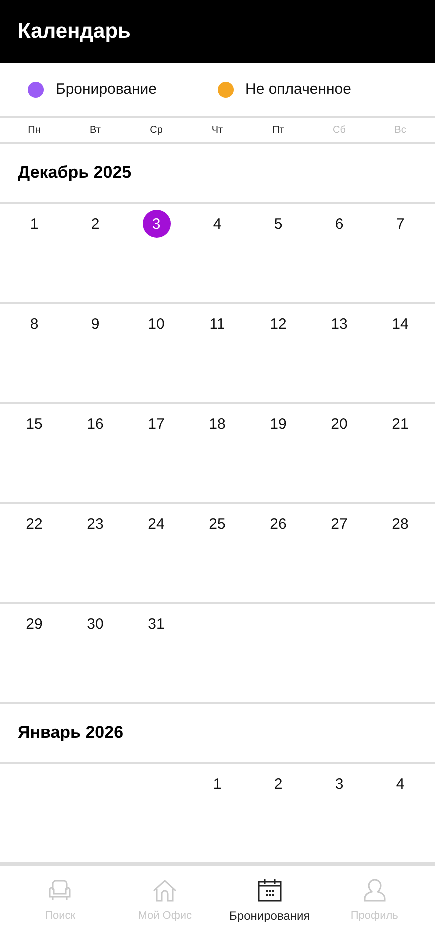 The image size is (435, 933). Describe the element at coordinates (156, 424) in the screenshot. I see `day-number: 17` at that location.